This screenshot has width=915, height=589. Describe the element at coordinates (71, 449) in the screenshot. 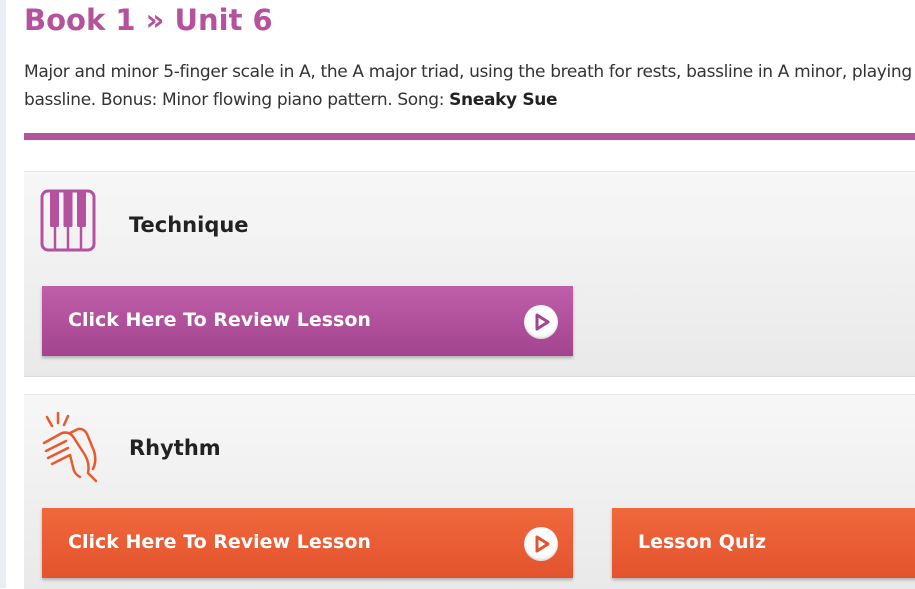

I see `clapping-hands-icon` at that location.